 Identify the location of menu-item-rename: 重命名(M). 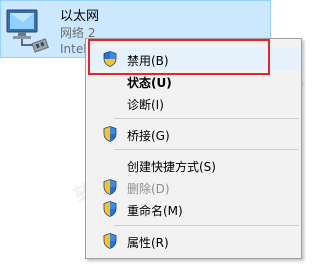
(193, 209).